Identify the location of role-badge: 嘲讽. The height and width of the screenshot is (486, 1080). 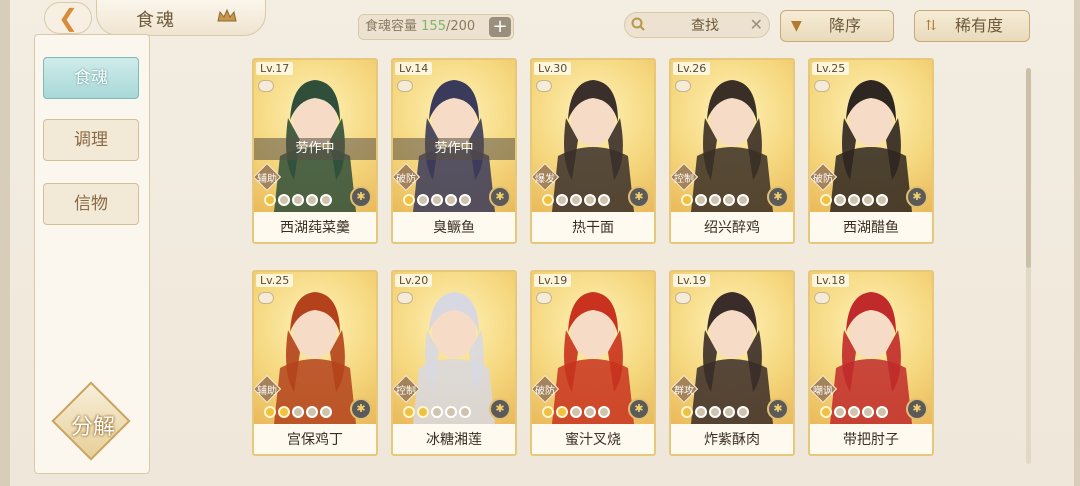
(824, 389).